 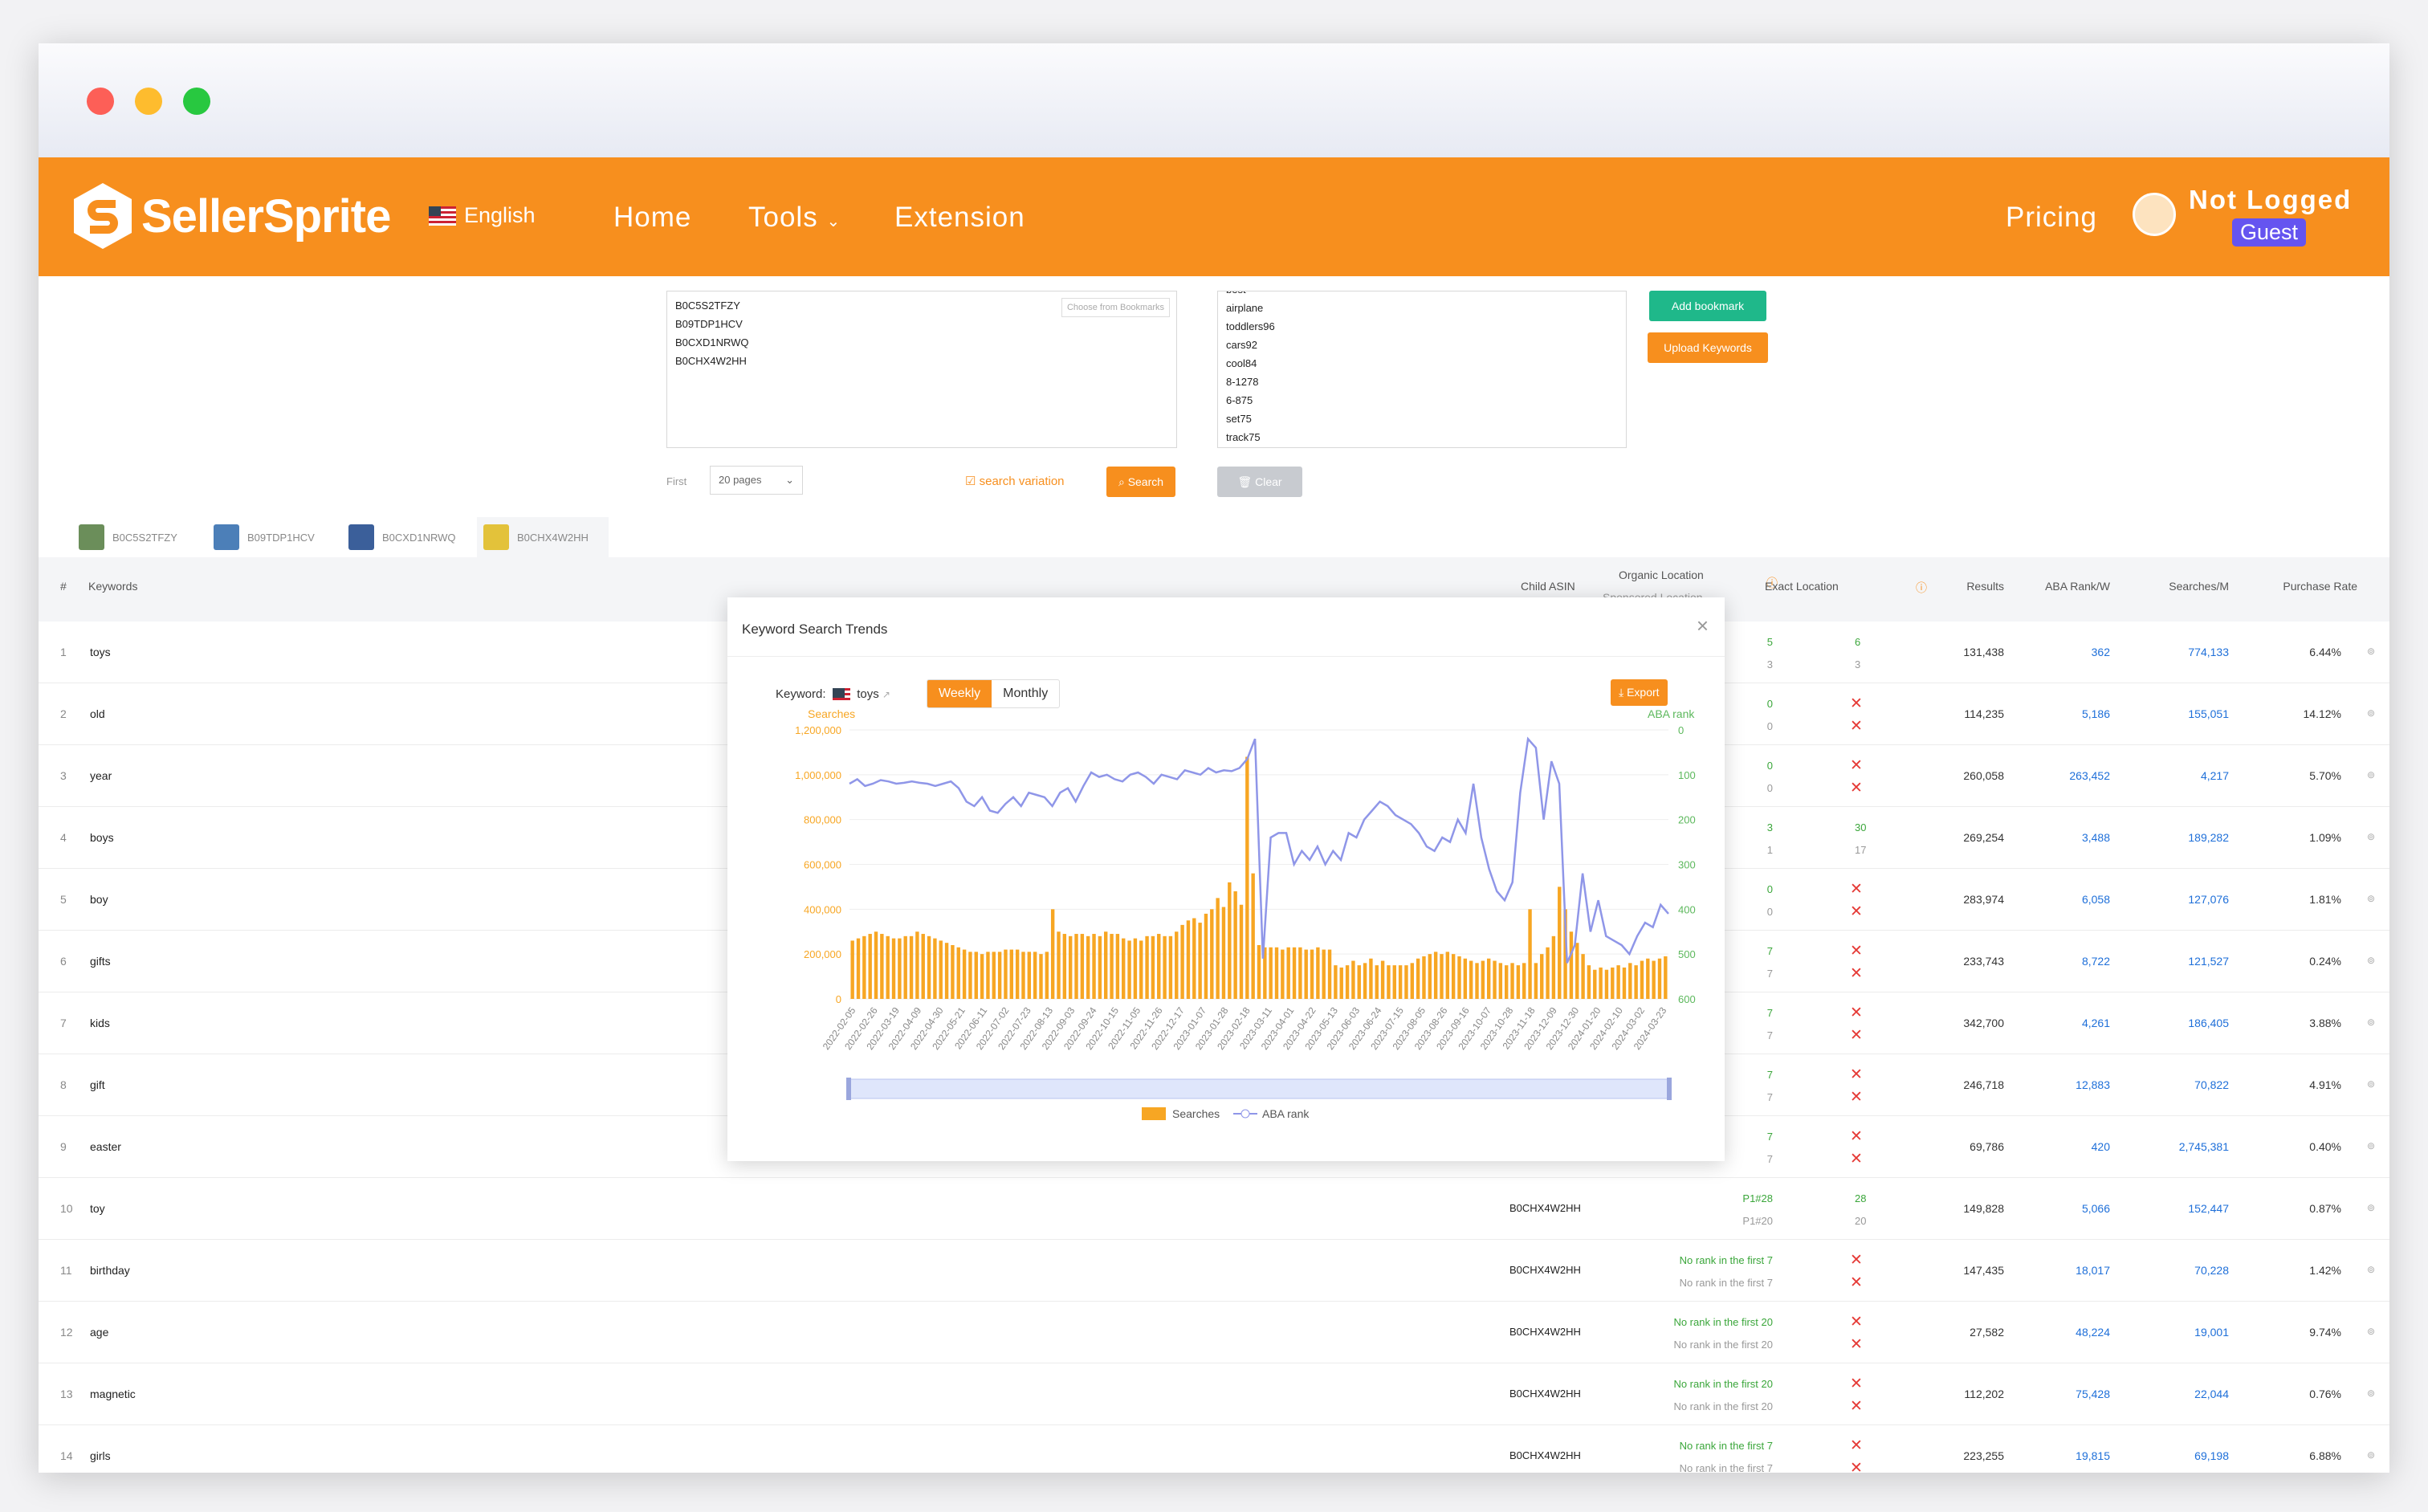 What do you see at coordinates (2074, 1394) in the screenshot?
I see `aba-rank-cell: 75,428` at bounding box center [2074, 1394].